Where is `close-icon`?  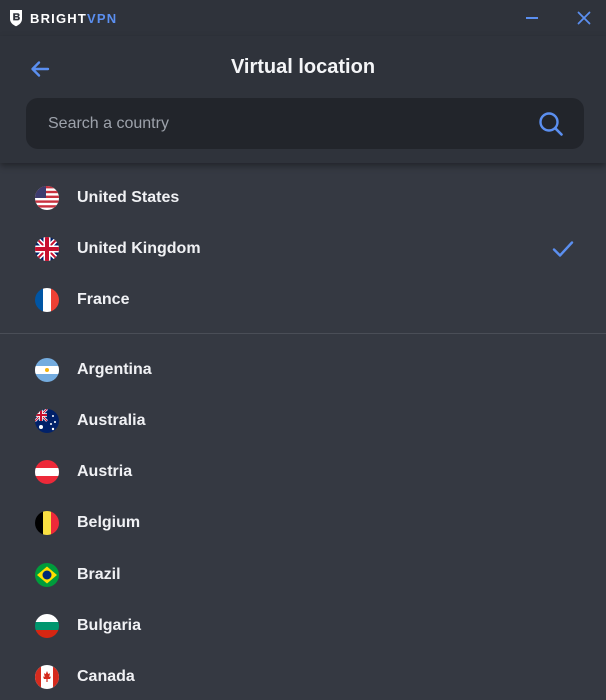
close-icon is located at coordinates (584, 18).